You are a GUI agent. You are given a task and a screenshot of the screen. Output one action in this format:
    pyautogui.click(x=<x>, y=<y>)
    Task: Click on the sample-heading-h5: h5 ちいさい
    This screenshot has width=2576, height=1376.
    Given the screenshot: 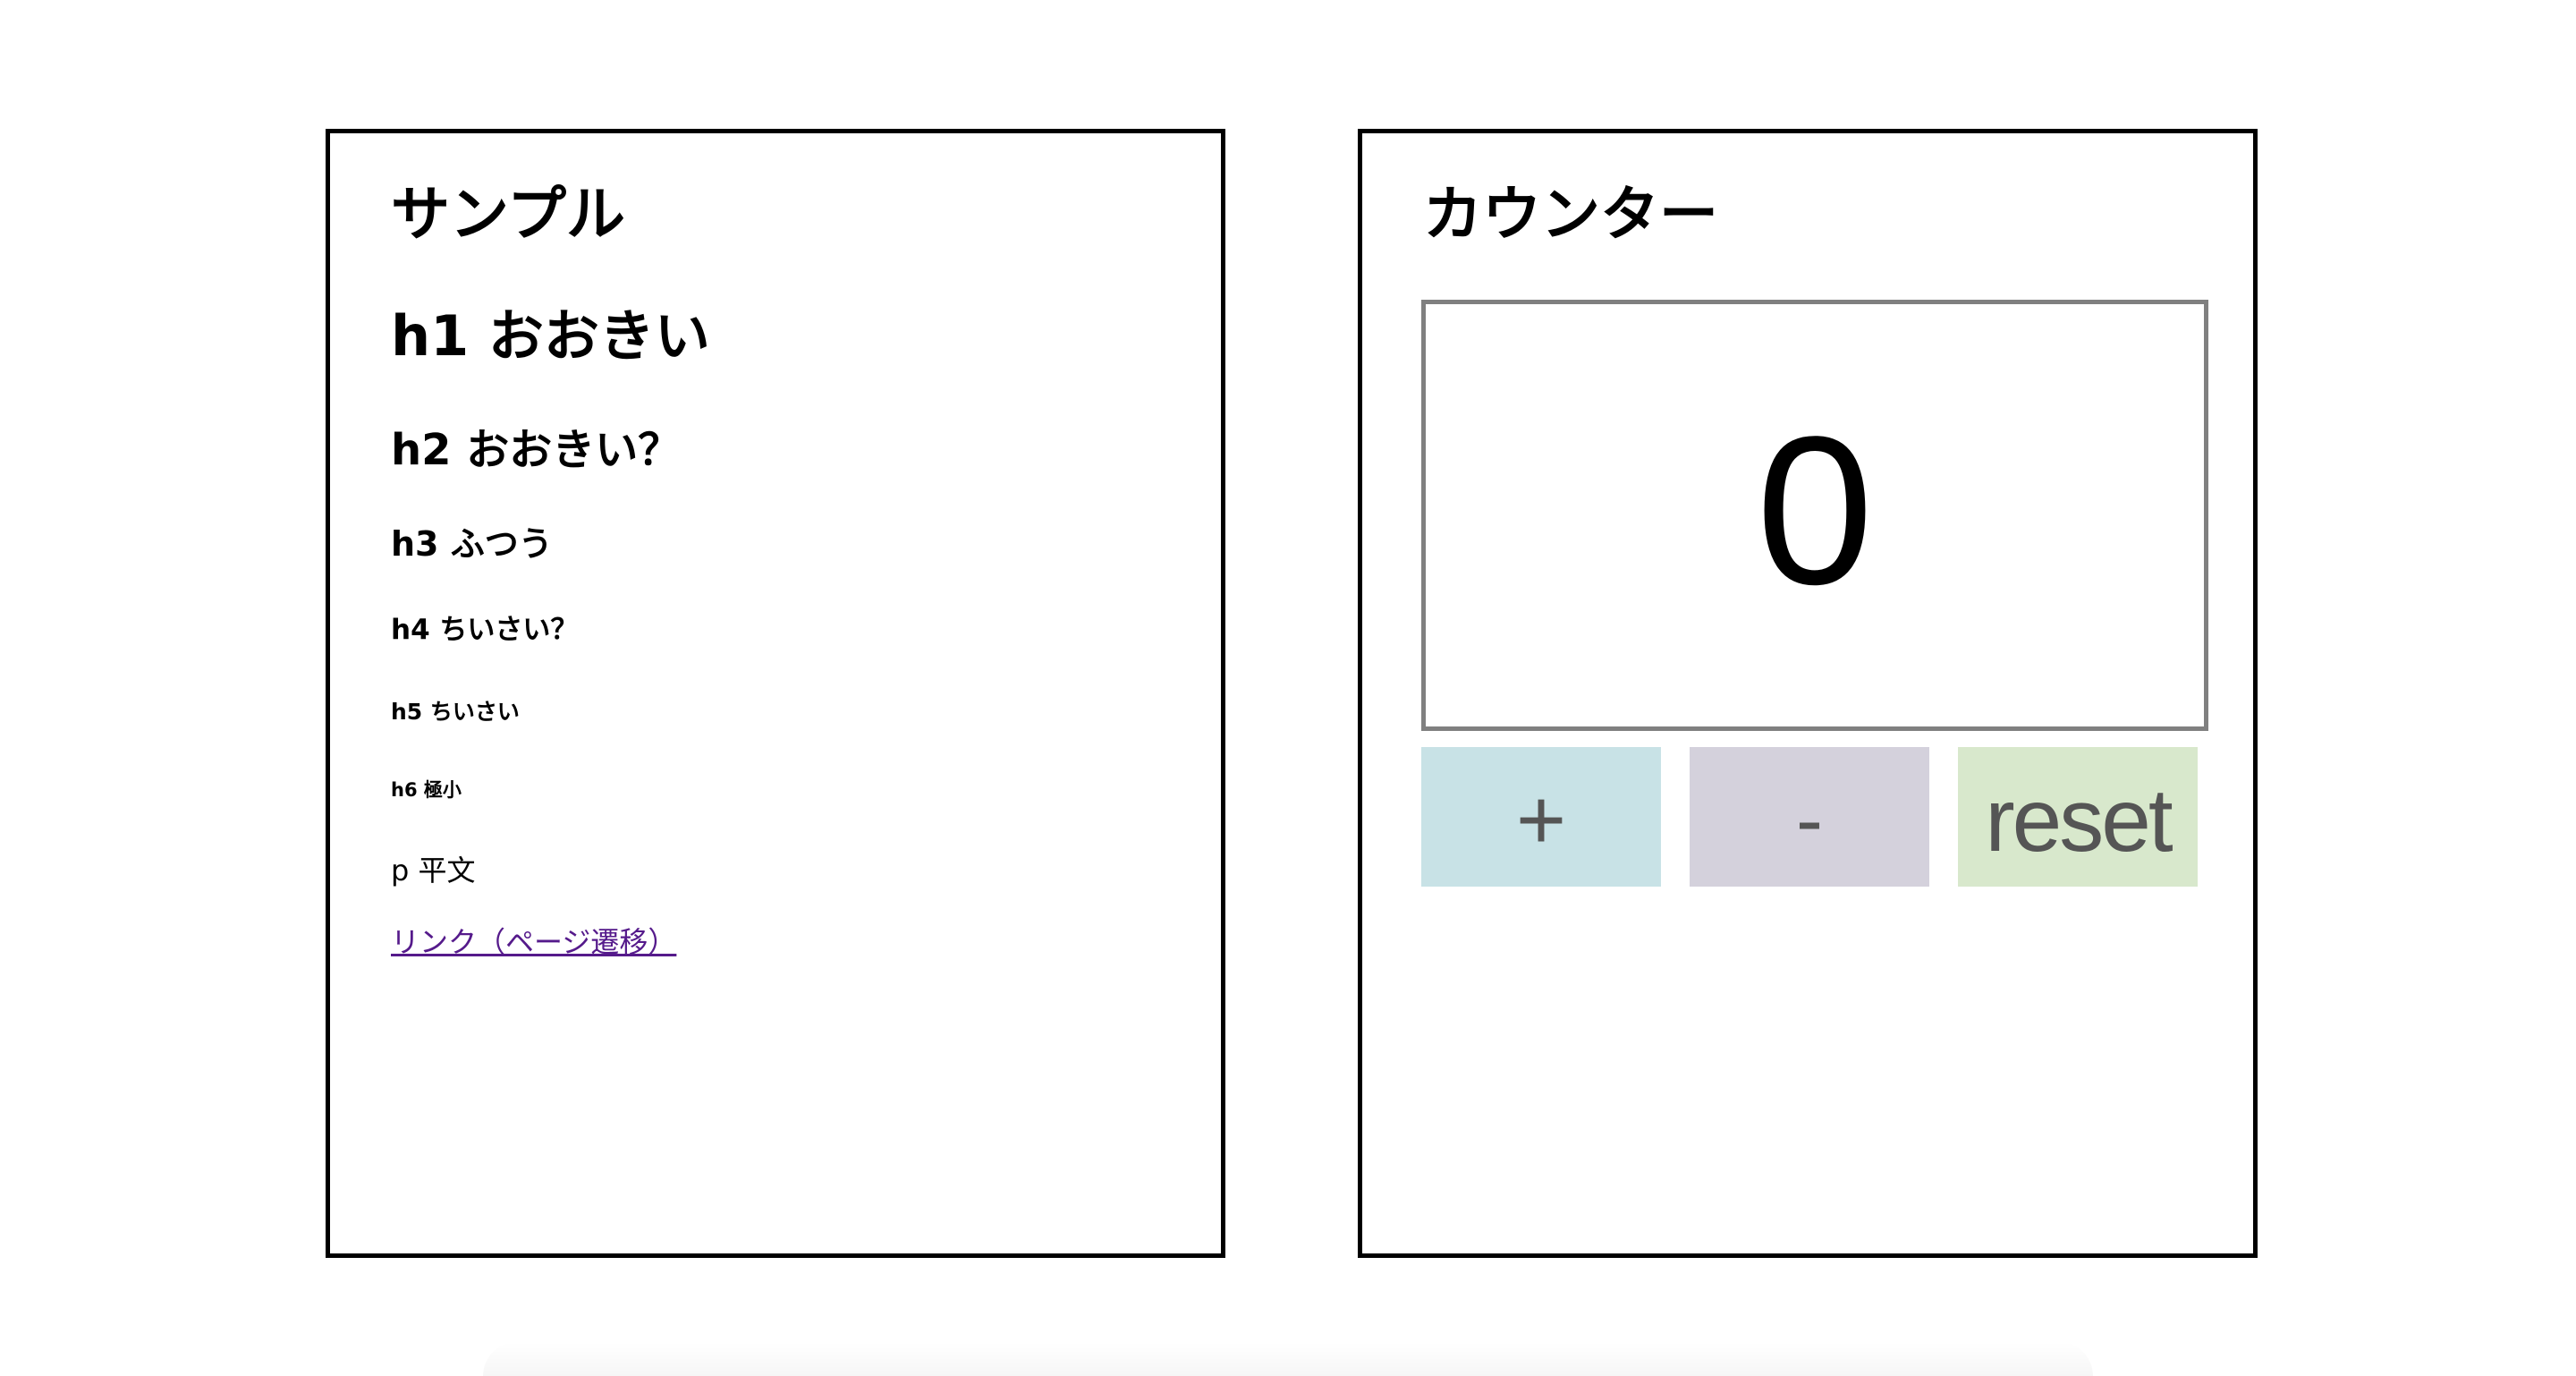 What is the action you would take?
    pyautogui.click(x=455, y=712)
    